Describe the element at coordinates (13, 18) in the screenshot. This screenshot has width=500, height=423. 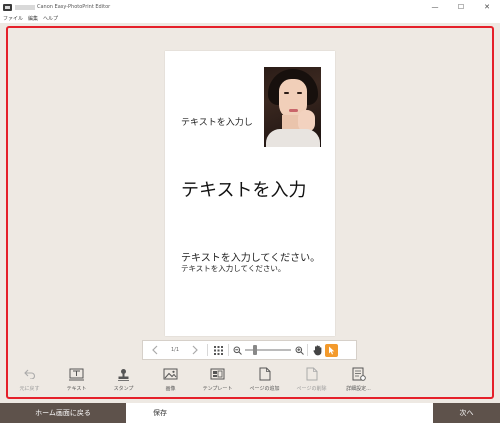
I see `menu-file: ファイル` at that location.